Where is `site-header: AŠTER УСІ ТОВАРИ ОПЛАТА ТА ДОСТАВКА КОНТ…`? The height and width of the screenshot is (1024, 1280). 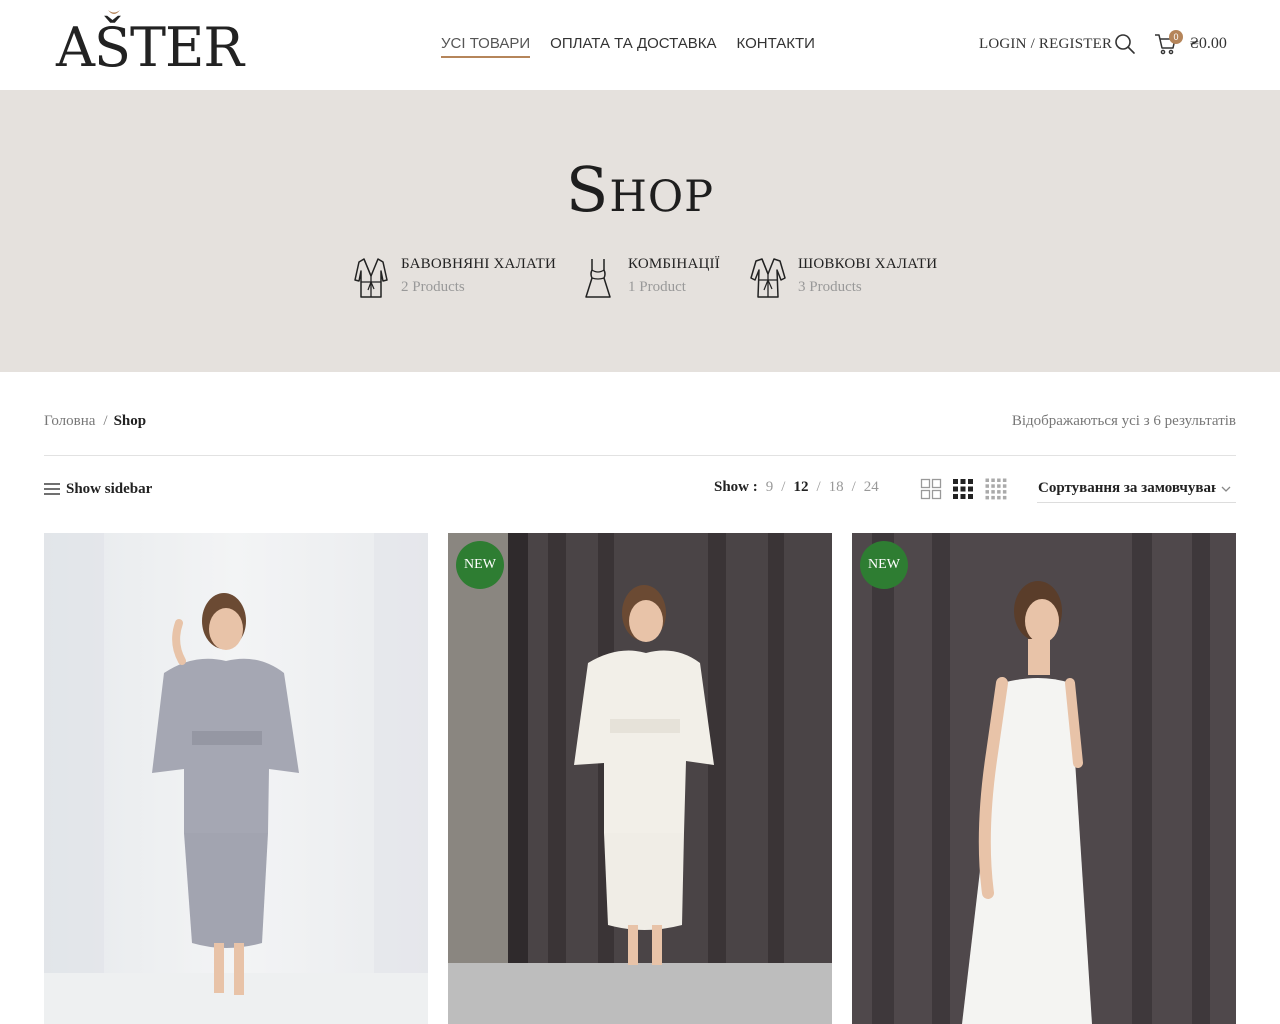 site-header: AŠTER УСІ ТОВАРИ ОПЛАТА ТА ДОСТАВКА КОНТ… is located at coordinates (640, 45).